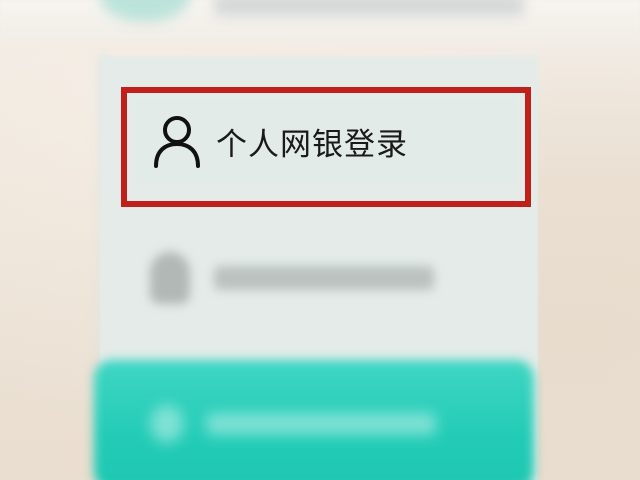 Image resolution: width=640 pixels, height=480 pixels. What do you see at coordinates (177, 141) in the screenshot?
I see `user-icon` at bounding box center [177, 141].